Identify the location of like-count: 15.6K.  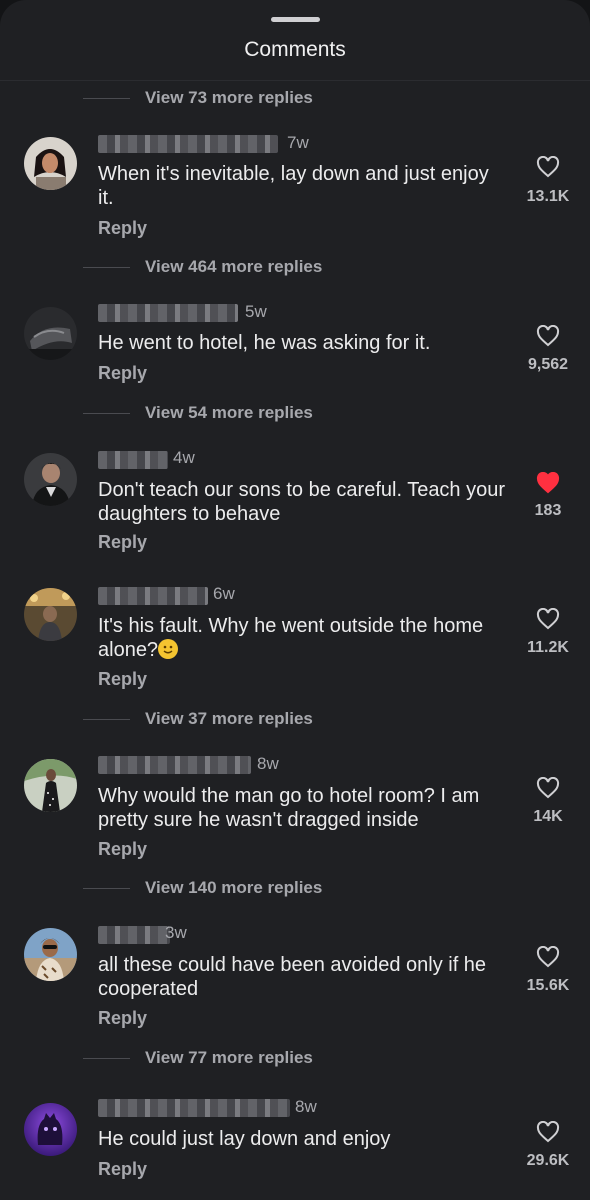
(548, 985).